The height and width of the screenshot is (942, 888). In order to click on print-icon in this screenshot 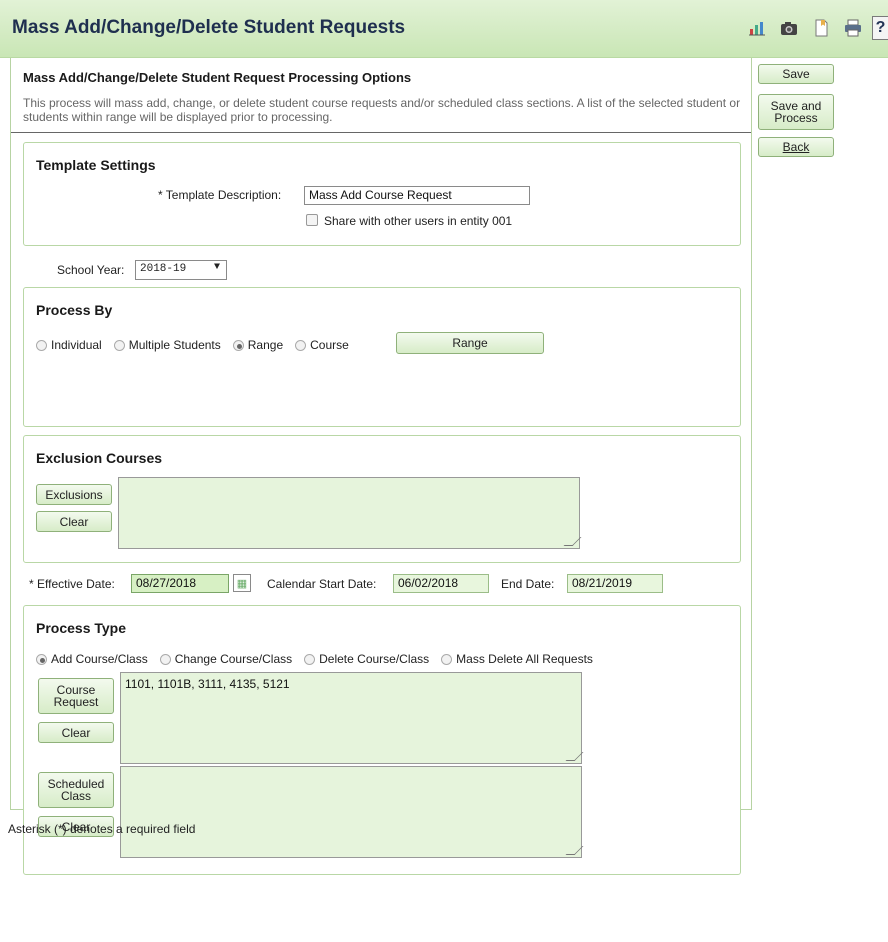, I will do `click(853, 28)`.